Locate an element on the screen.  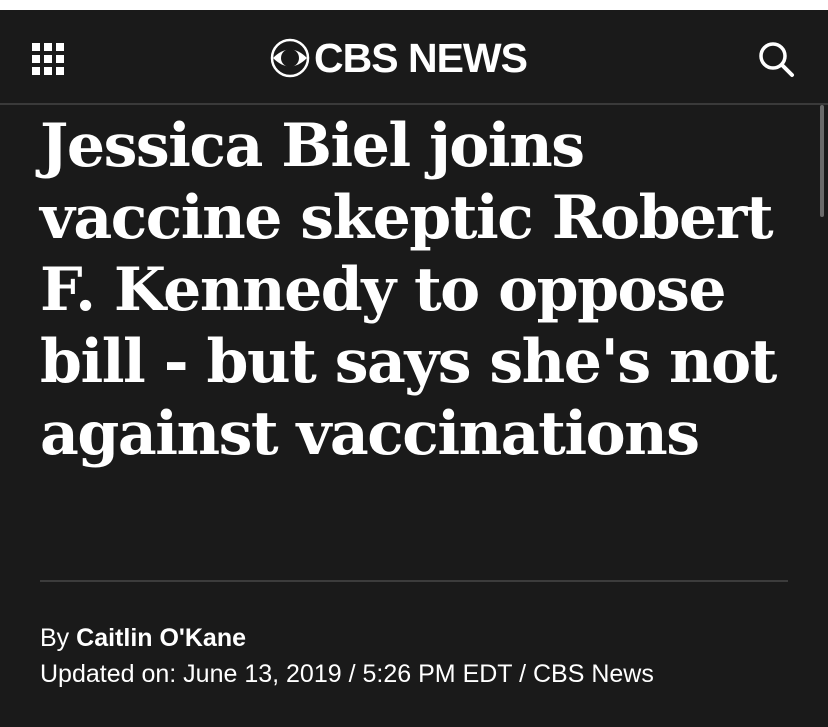
content-divider is located at coordinates (414, 581).